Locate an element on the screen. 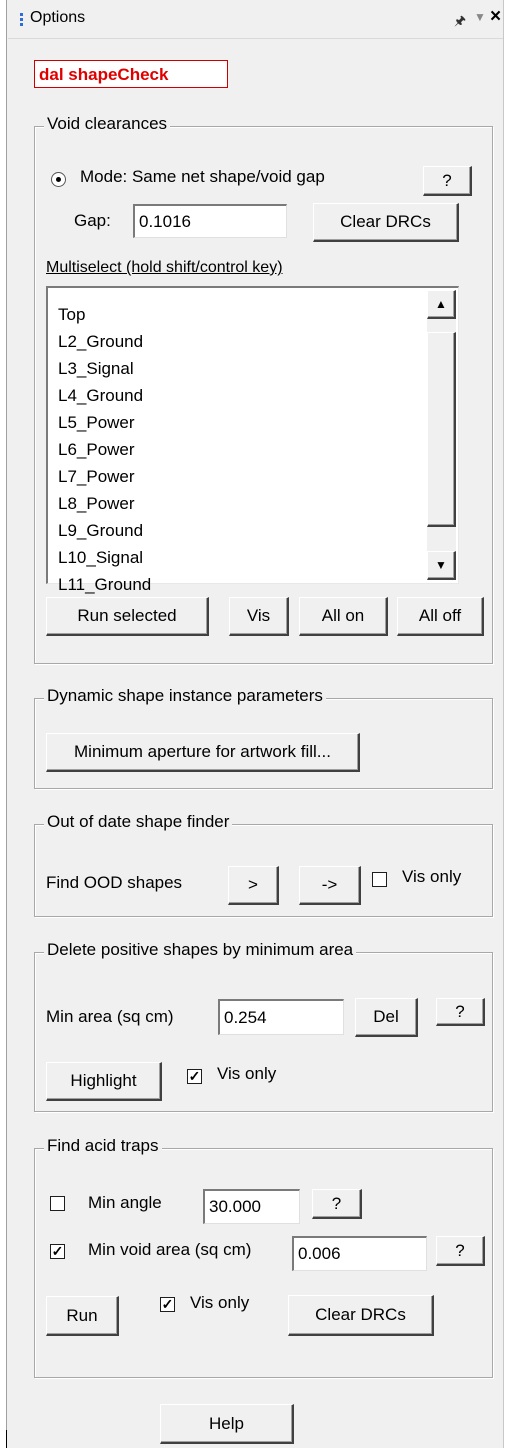 This screenshot has width=515, height=1448. brand-label: dal shapeCheck is located at coordinates (131, 74).